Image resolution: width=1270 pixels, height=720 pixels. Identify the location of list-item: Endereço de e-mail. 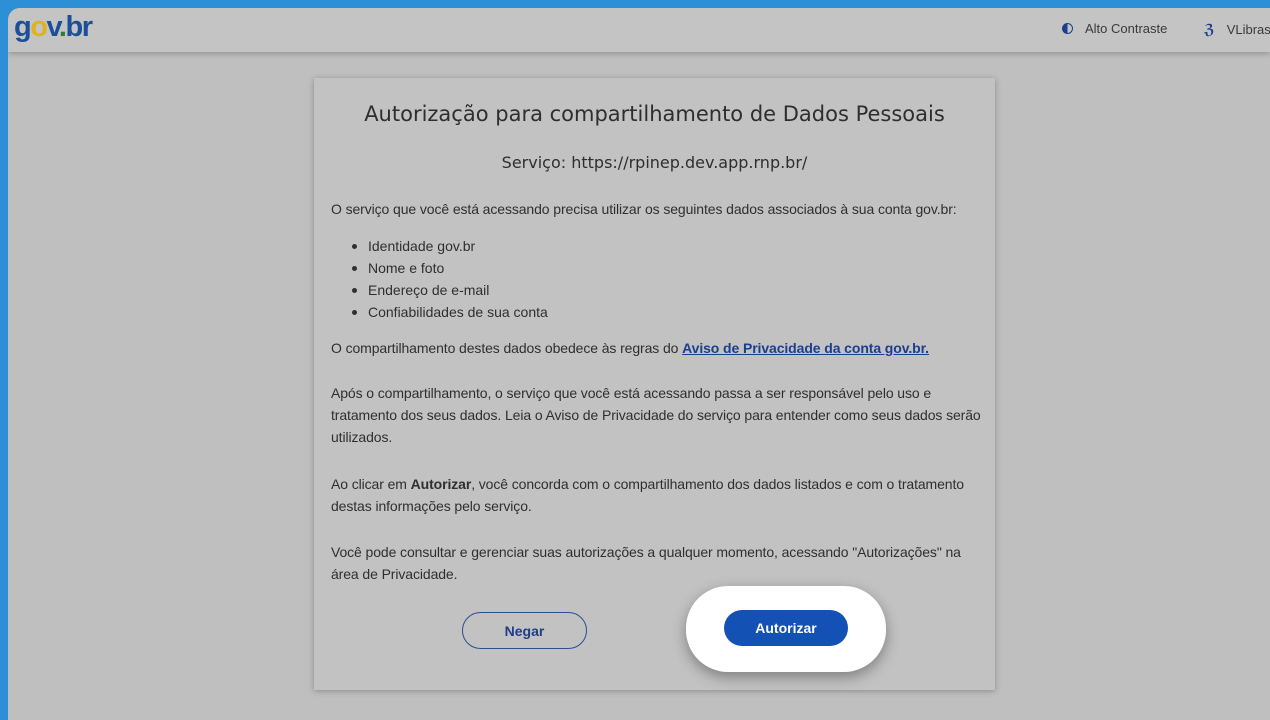
(450, 290).